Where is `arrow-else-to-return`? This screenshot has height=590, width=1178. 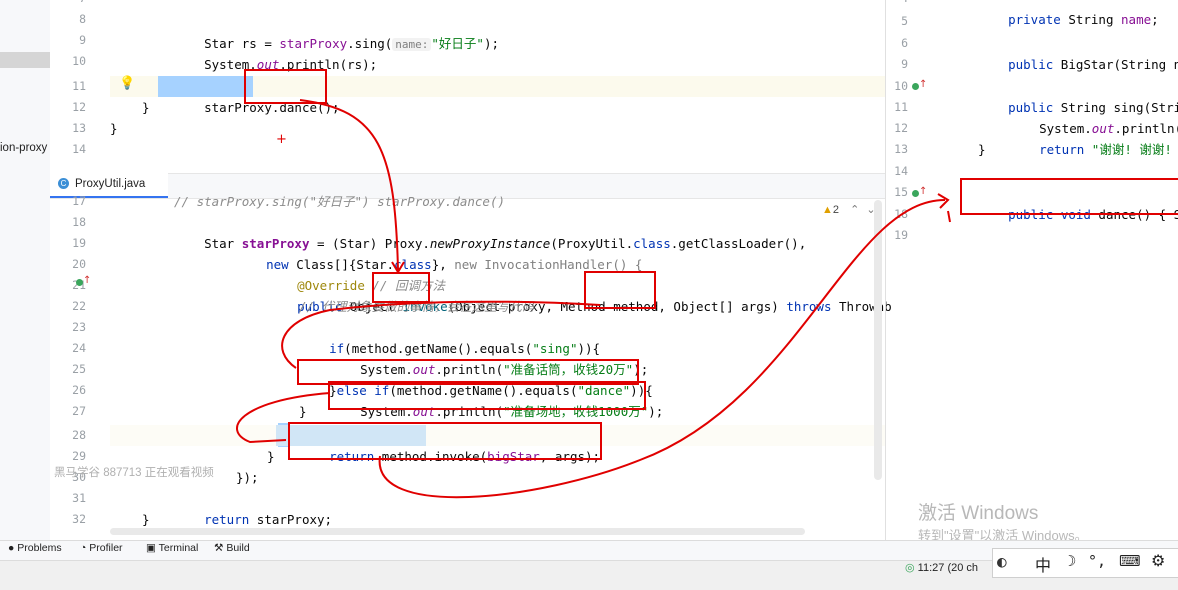
arrow-else-to-return is located at coordinates (283, 418).